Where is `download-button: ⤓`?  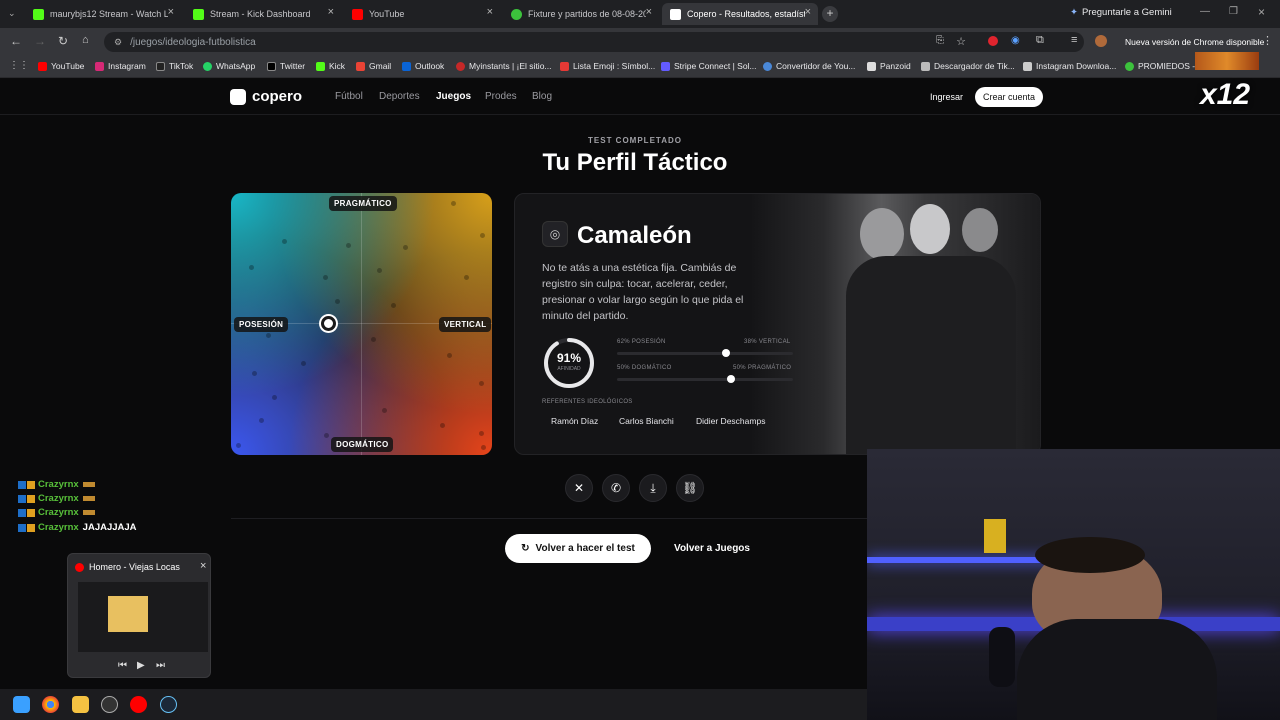 download-button: ⤓ is located at coordinates (653, 488).